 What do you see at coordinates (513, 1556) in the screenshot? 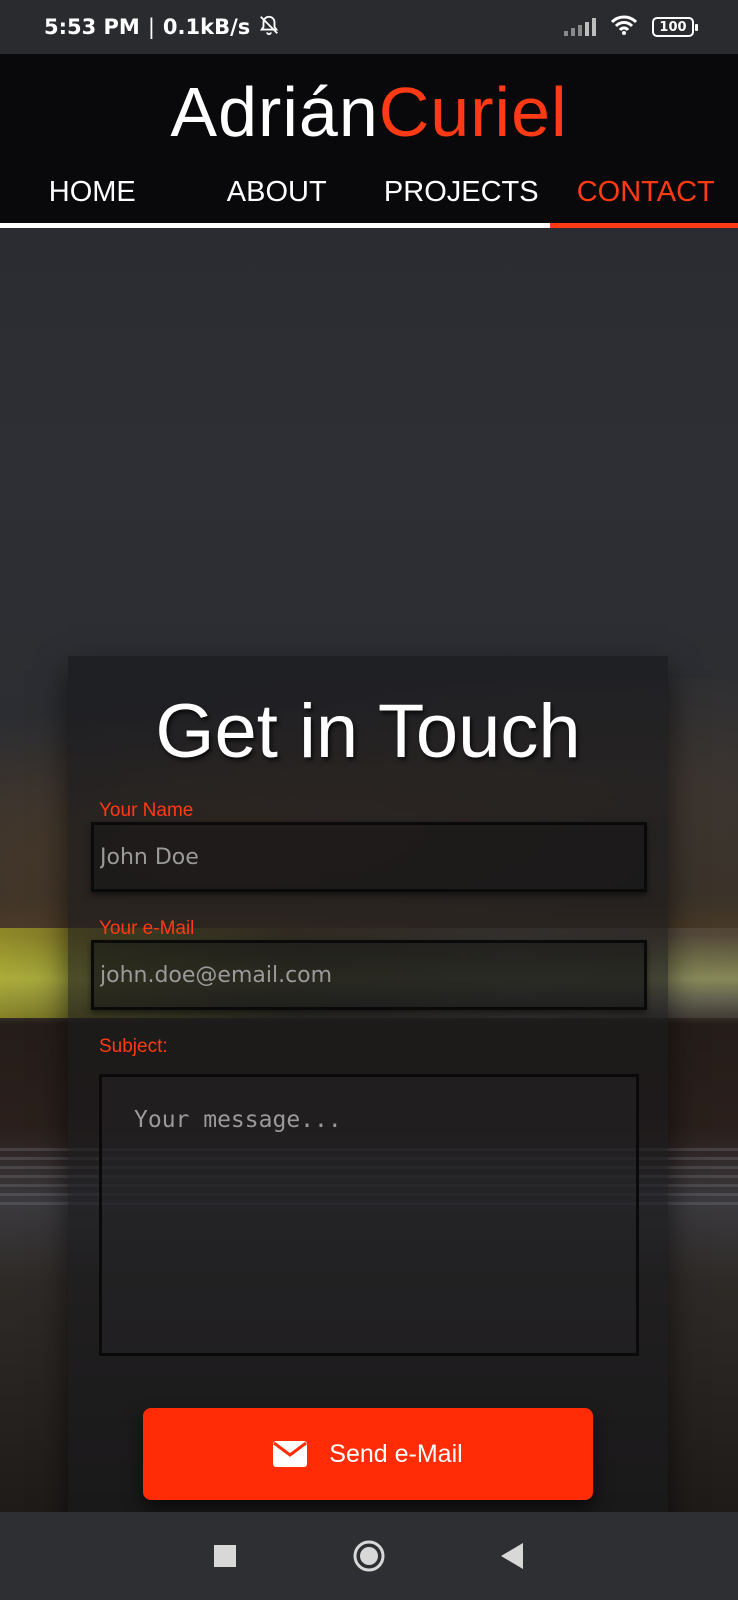
I see `back-triangle-icon` at bounding box center [513, 1556].